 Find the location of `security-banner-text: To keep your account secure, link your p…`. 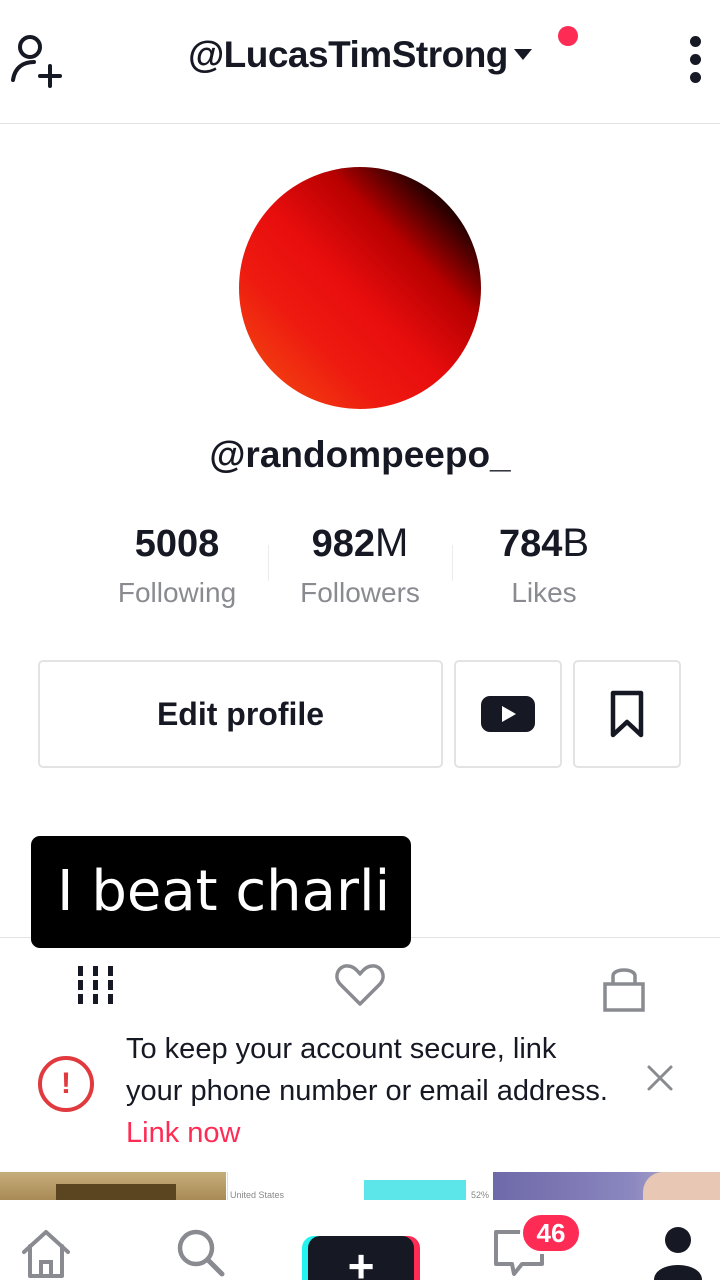

security-banner-text: To keep your account secure, link your p… is located at coordinates (367, 1091).